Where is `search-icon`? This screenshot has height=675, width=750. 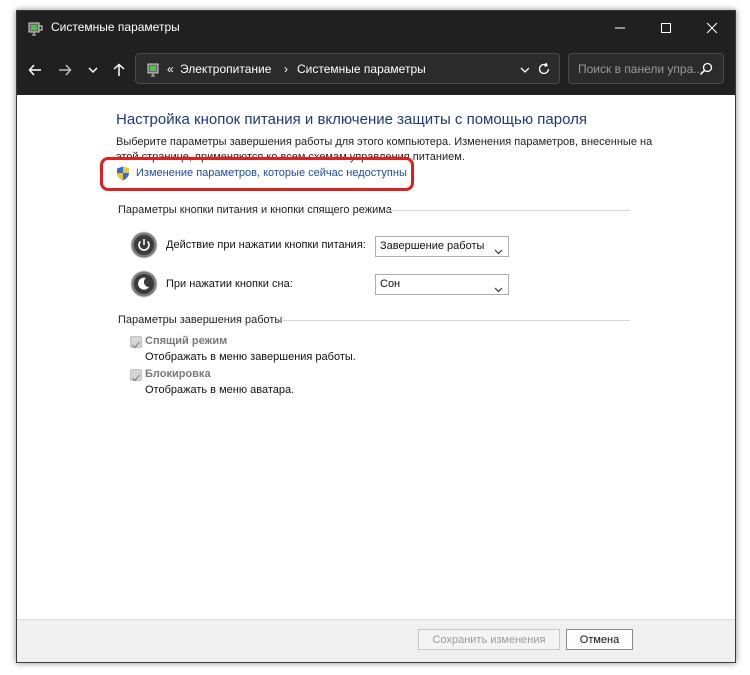 search-icon is located at coordinates (706, 69).